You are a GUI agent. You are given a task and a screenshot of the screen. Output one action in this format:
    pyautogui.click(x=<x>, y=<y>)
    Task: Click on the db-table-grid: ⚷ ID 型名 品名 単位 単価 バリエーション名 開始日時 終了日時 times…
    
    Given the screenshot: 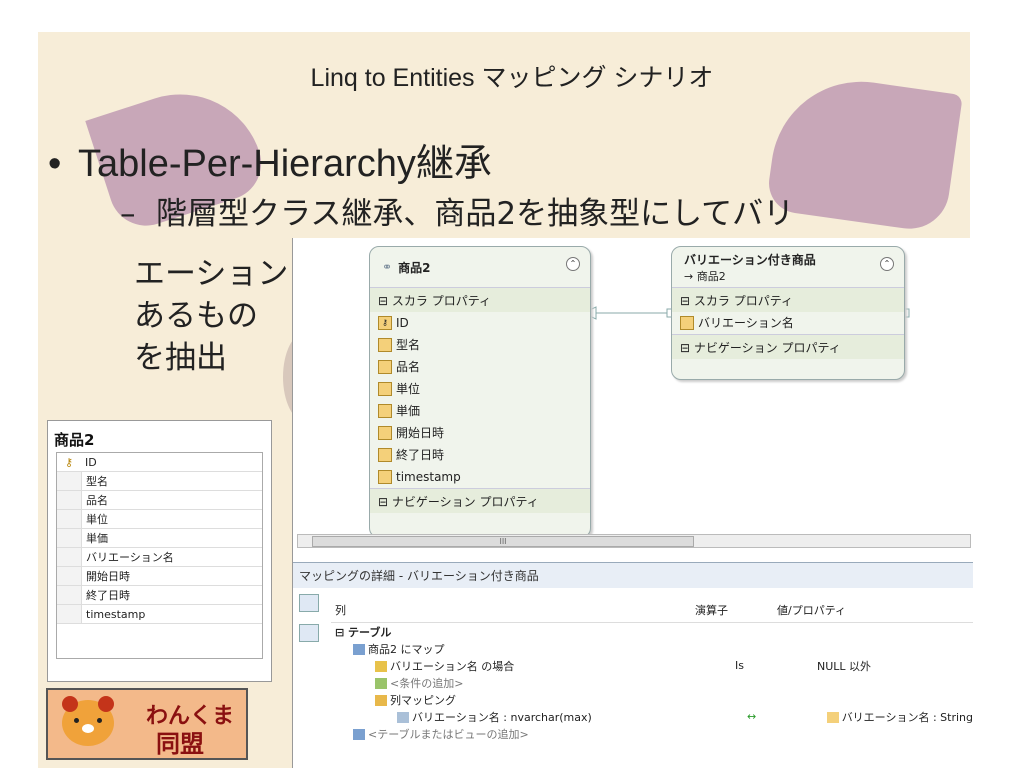 What is the action you would take?
    pyautogui.click(x=159, y=555)
    